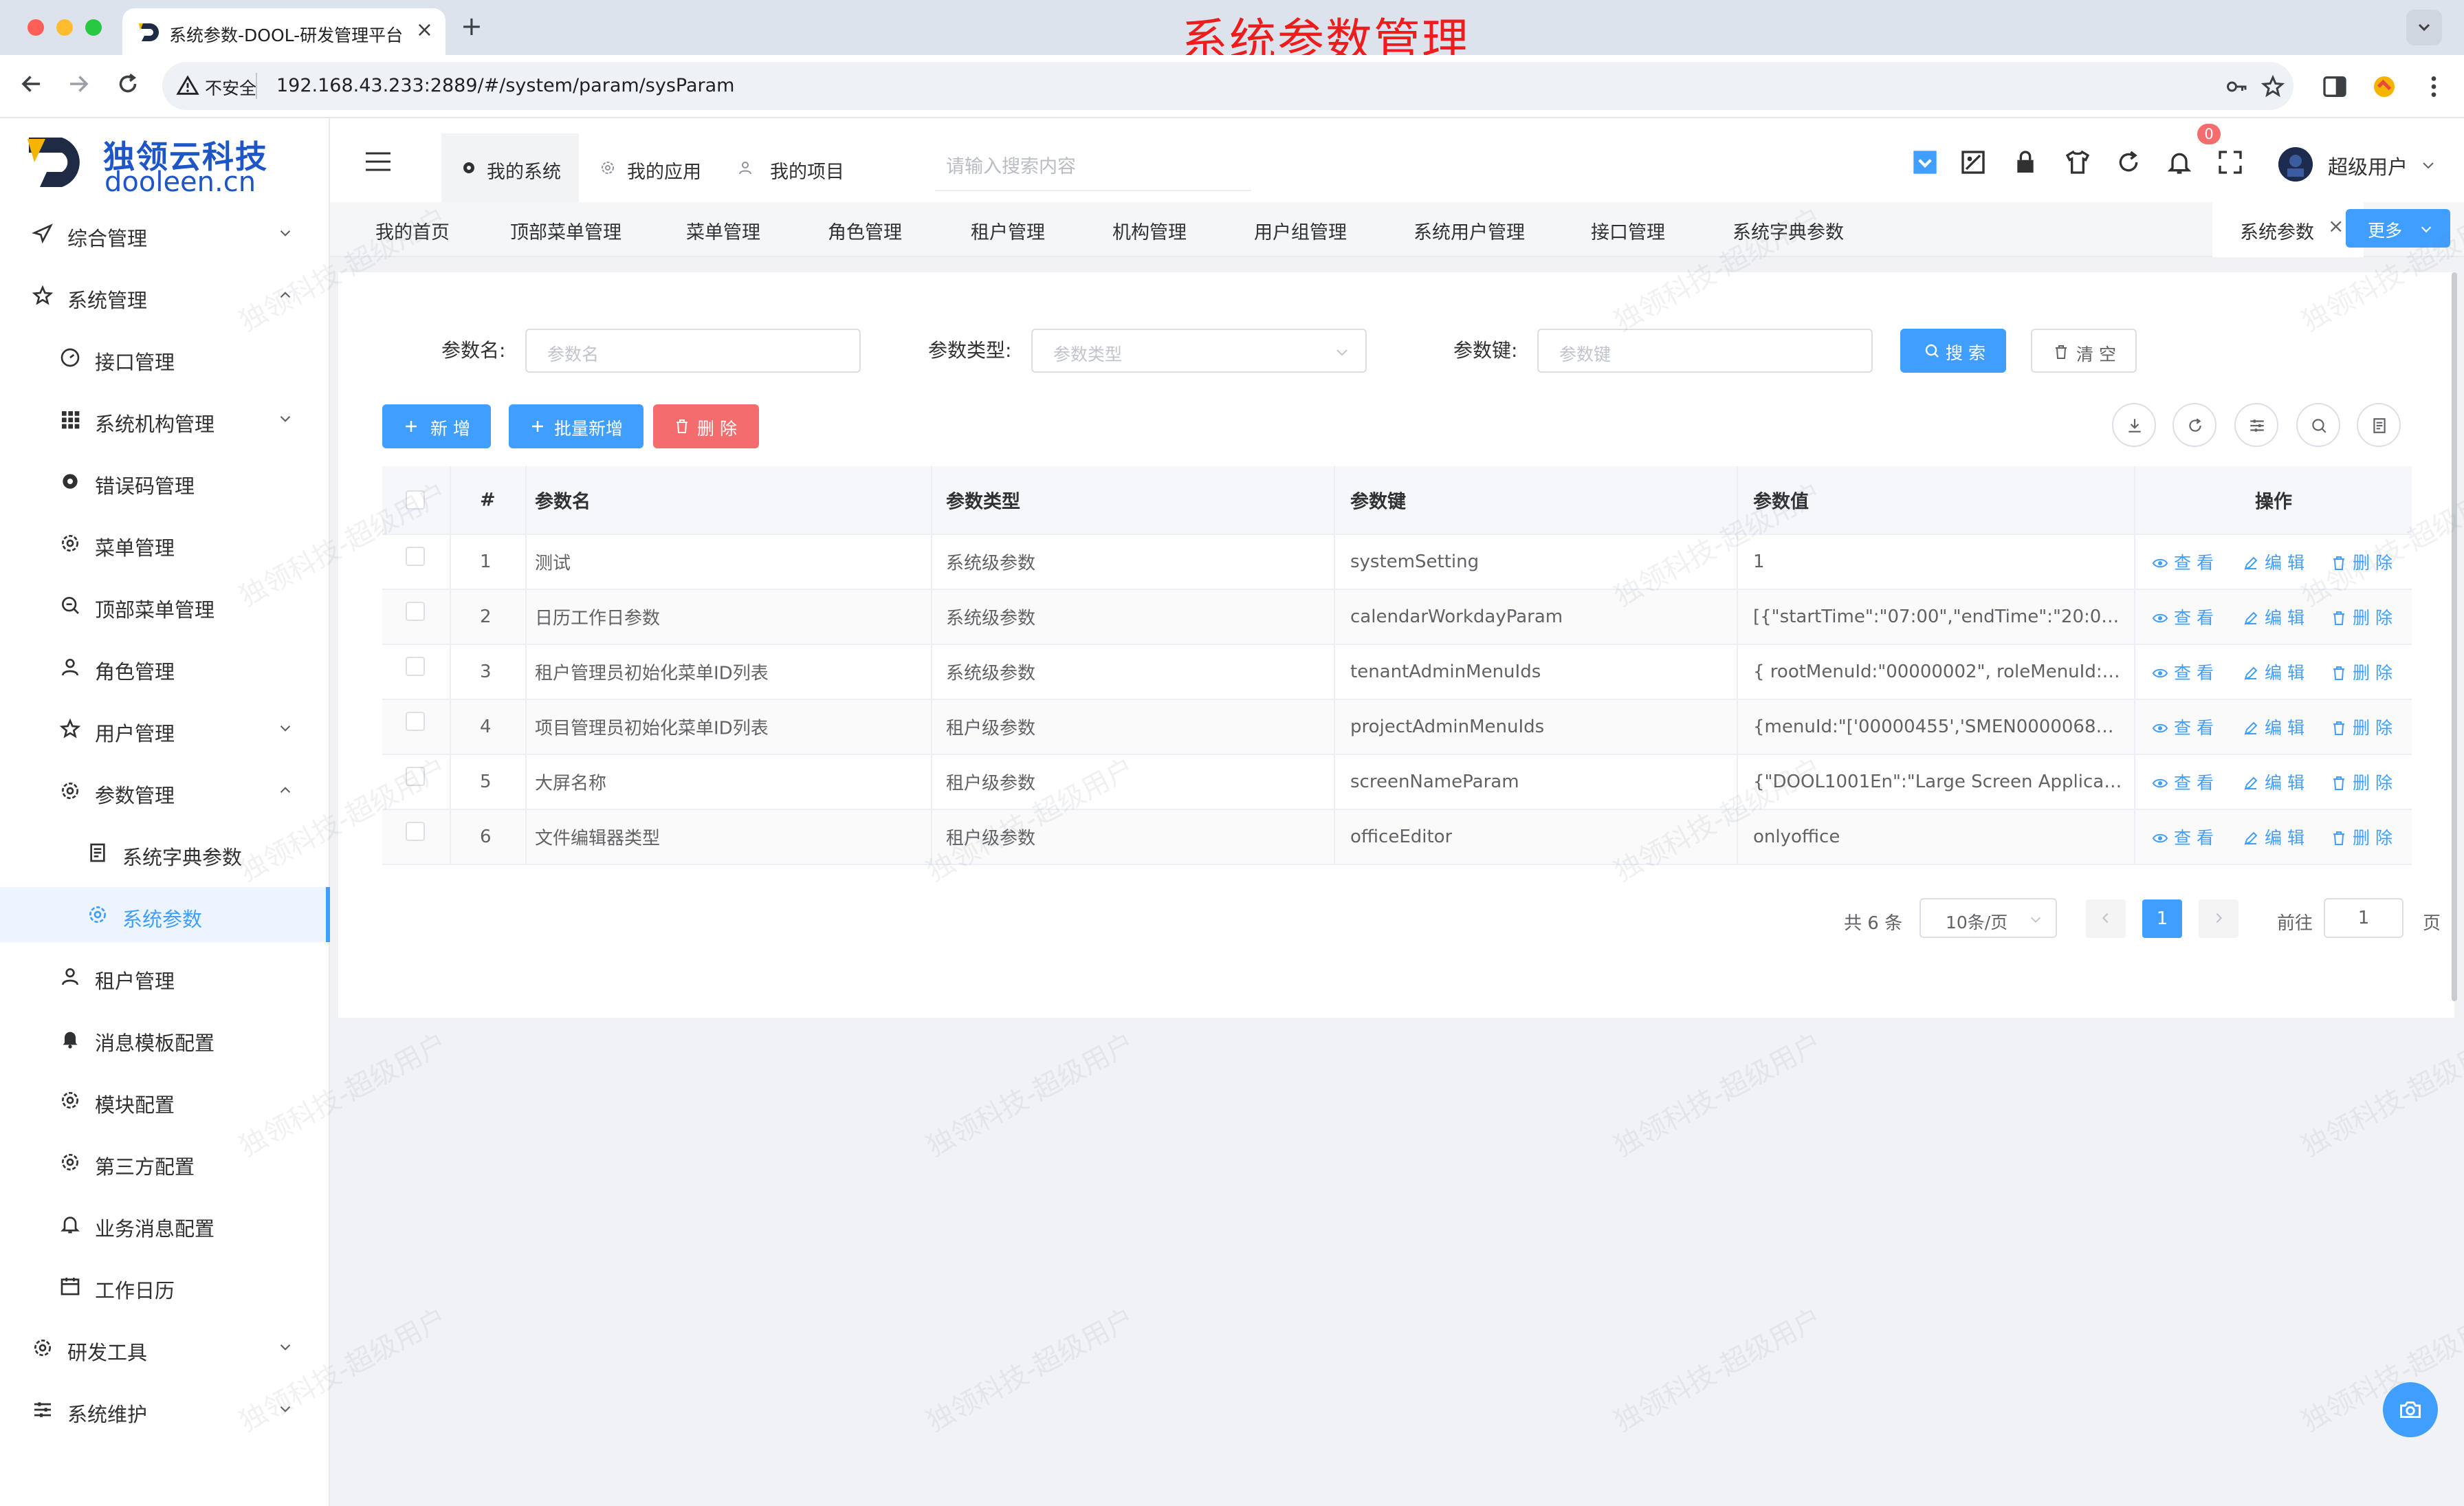  I want to click on search-button: 搜 索, so click(1953, 351).